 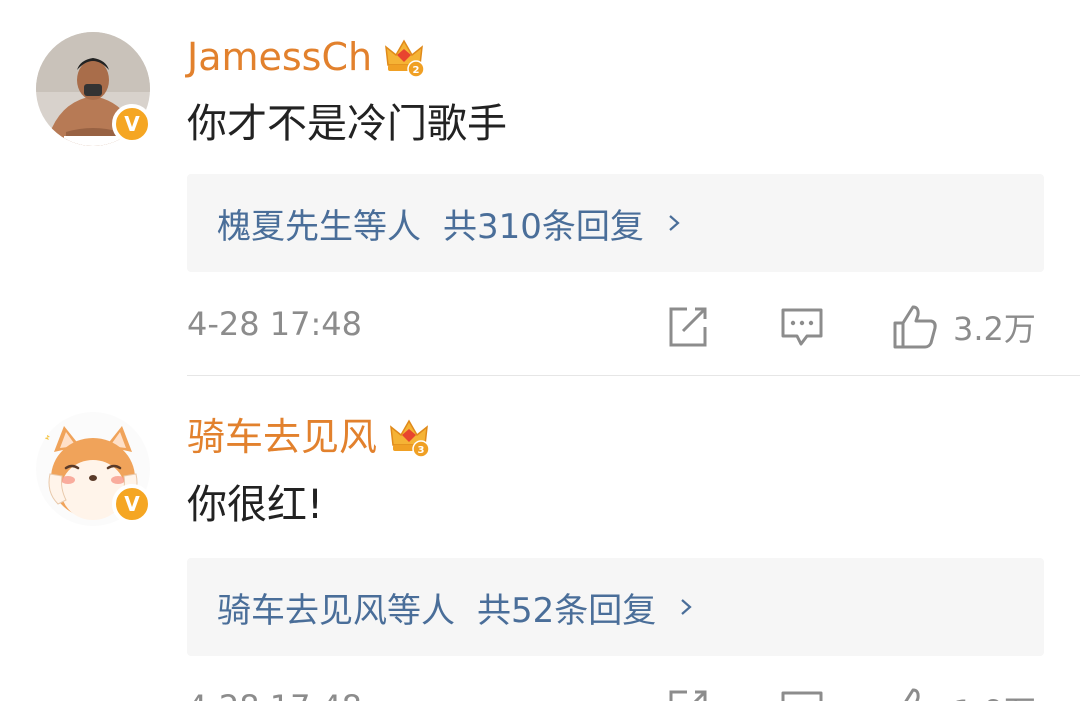 What do you see at coordinates (421, 450) in the screenshot?
I see `svg-text: 3` at bounding box center [421, 450].